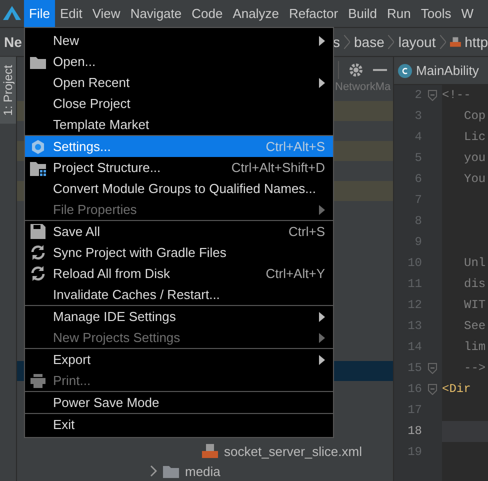 The width and height of the screenshot is (488, 481). What do you see at coordinates (476, 42) in the screenshot?
I see `breadcrumb-item: http` at bounding box center [476, 42].